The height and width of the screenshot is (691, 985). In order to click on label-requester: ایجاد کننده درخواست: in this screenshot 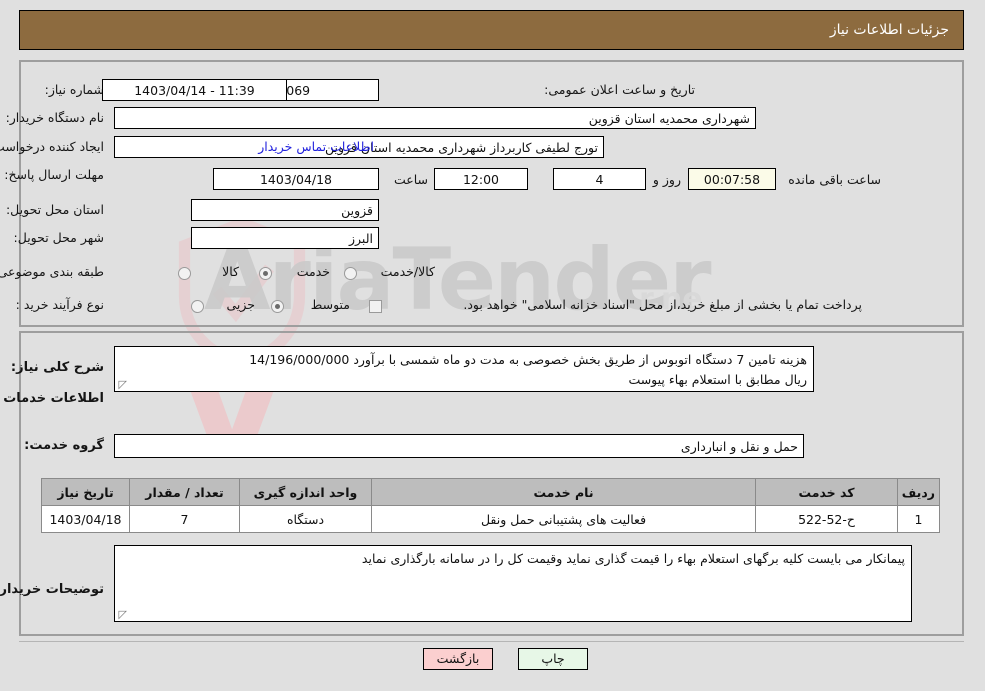, I will do `click(52, 146)`.